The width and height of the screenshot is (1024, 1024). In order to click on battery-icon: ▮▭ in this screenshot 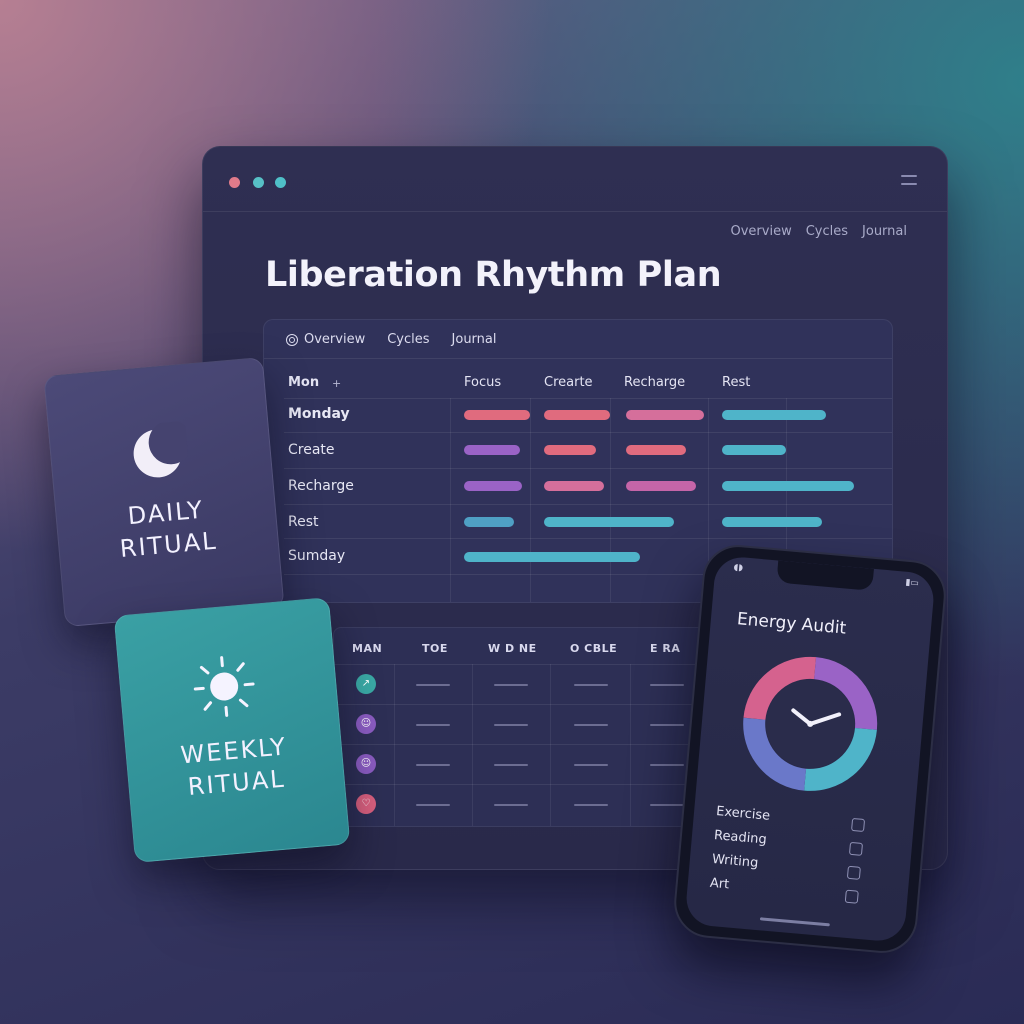, I will do `click(912, 583)`.